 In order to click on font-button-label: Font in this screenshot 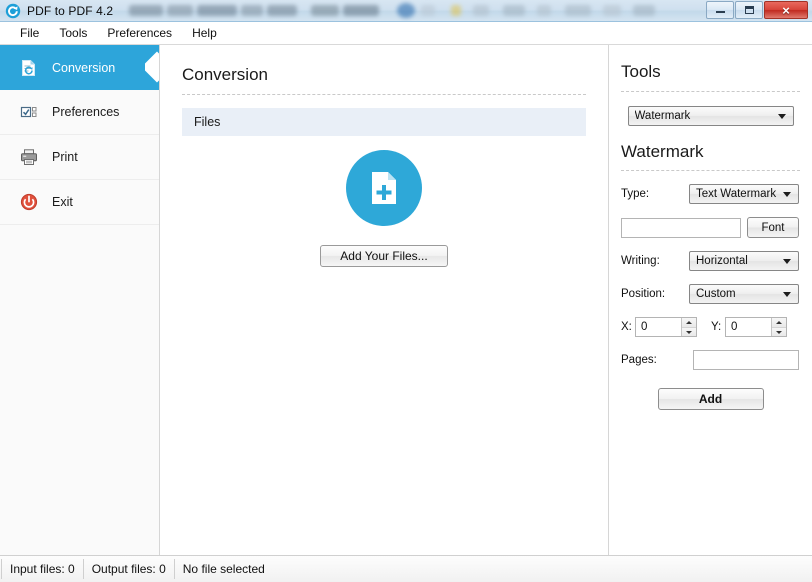, I will do `click(773, 227)`.